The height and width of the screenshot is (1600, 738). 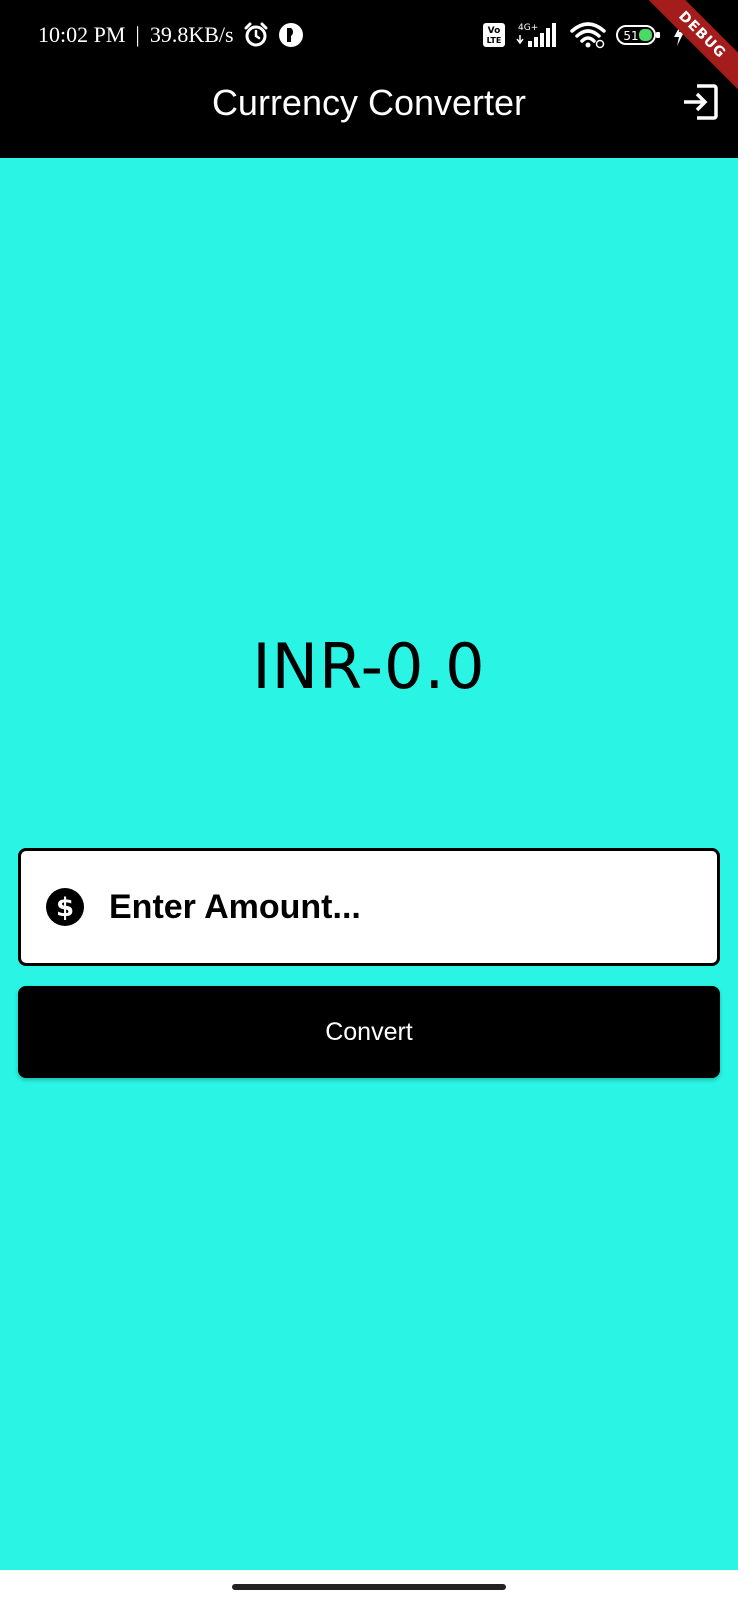 I want to click on dollar-circle-icon: $, so click(x=65, y=907).